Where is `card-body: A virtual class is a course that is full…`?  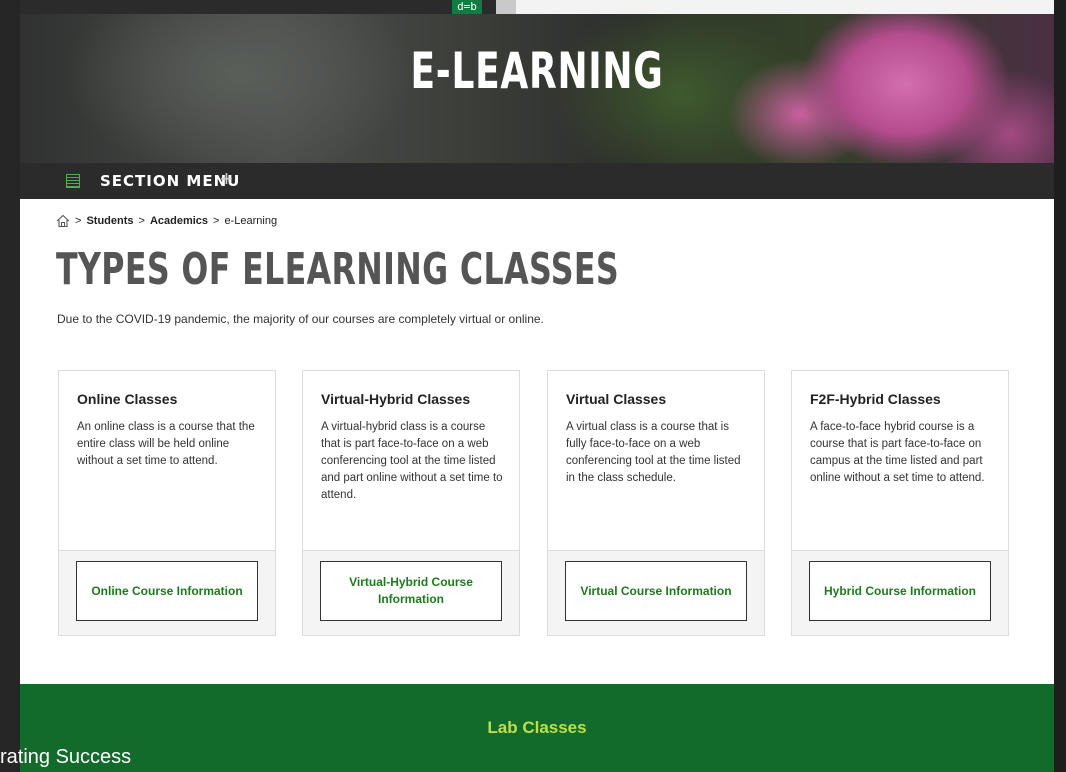
card-body: A virtual class is a course that is full… is located at coordinates (653, 452).